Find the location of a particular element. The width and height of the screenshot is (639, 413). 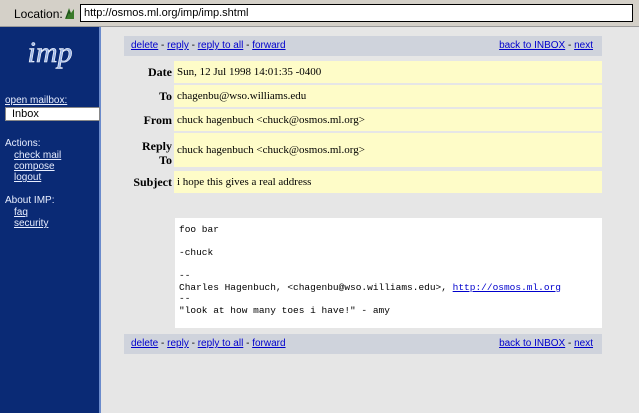

reply-to-label-line1: Reply is located at coordinates (157, 146).